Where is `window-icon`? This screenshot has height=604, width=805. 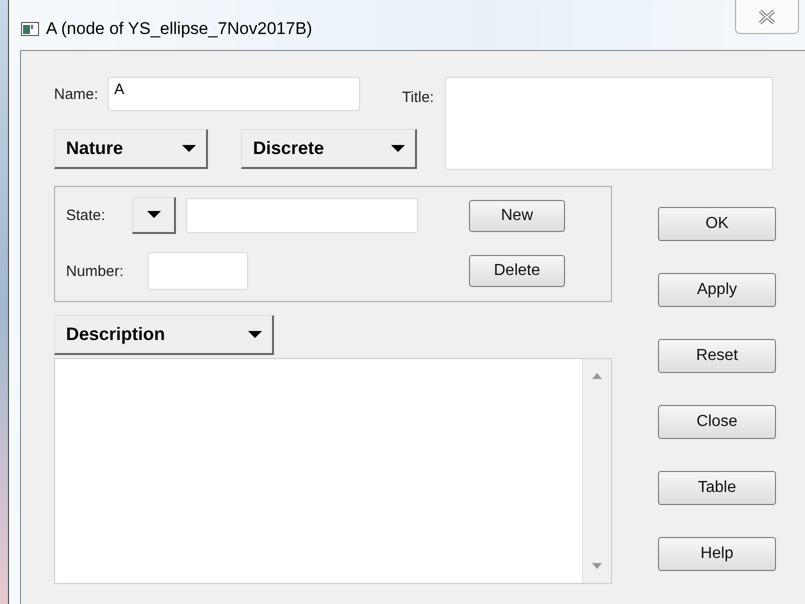 window-icon is located at coordinates (30, 29).